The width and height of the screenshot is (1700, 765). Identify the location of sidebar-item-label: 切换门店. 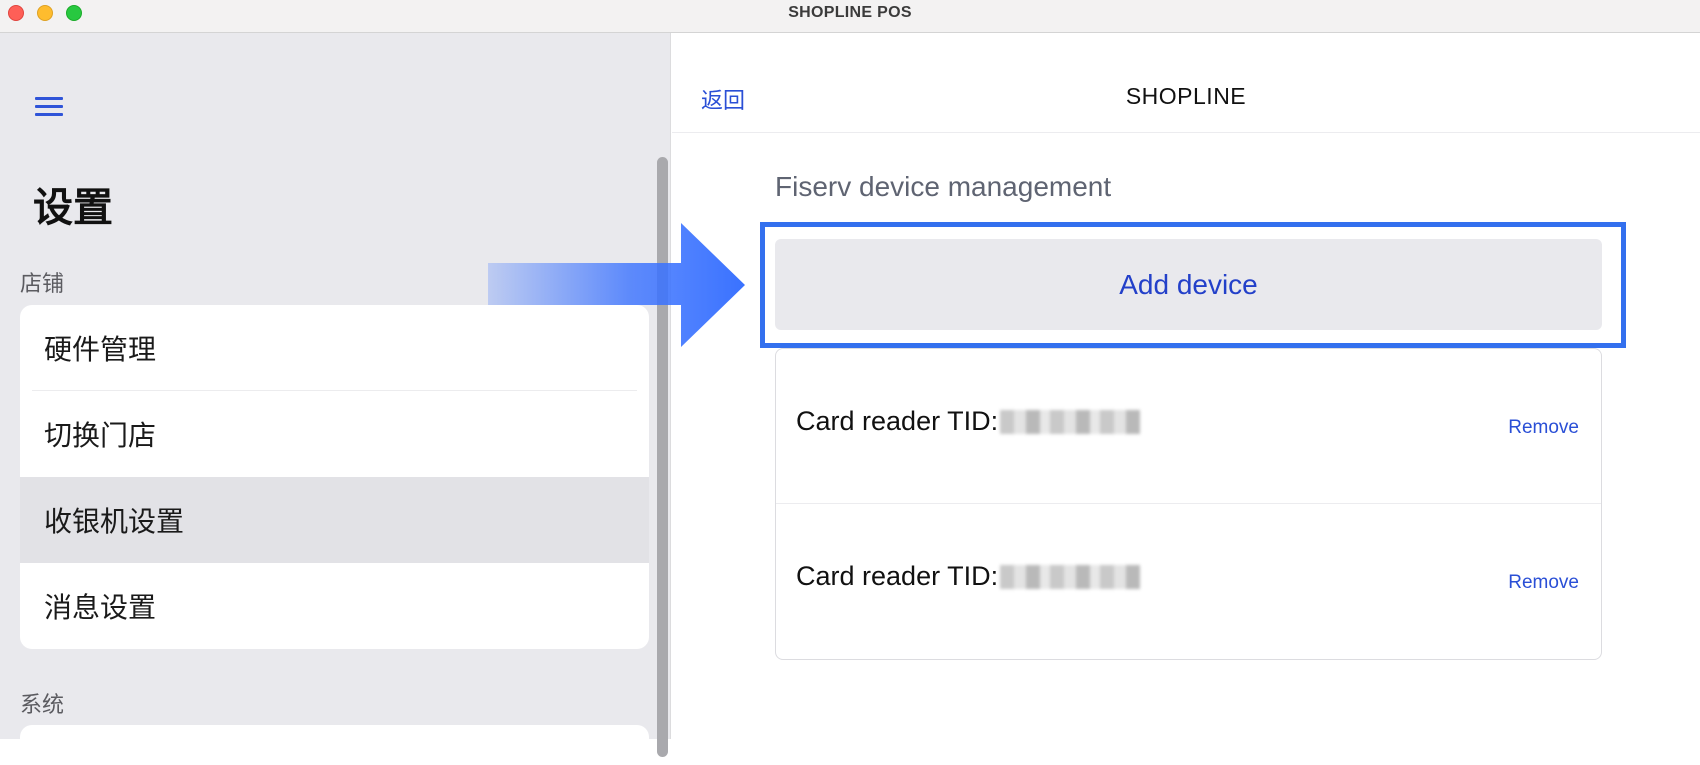
(100, 435).